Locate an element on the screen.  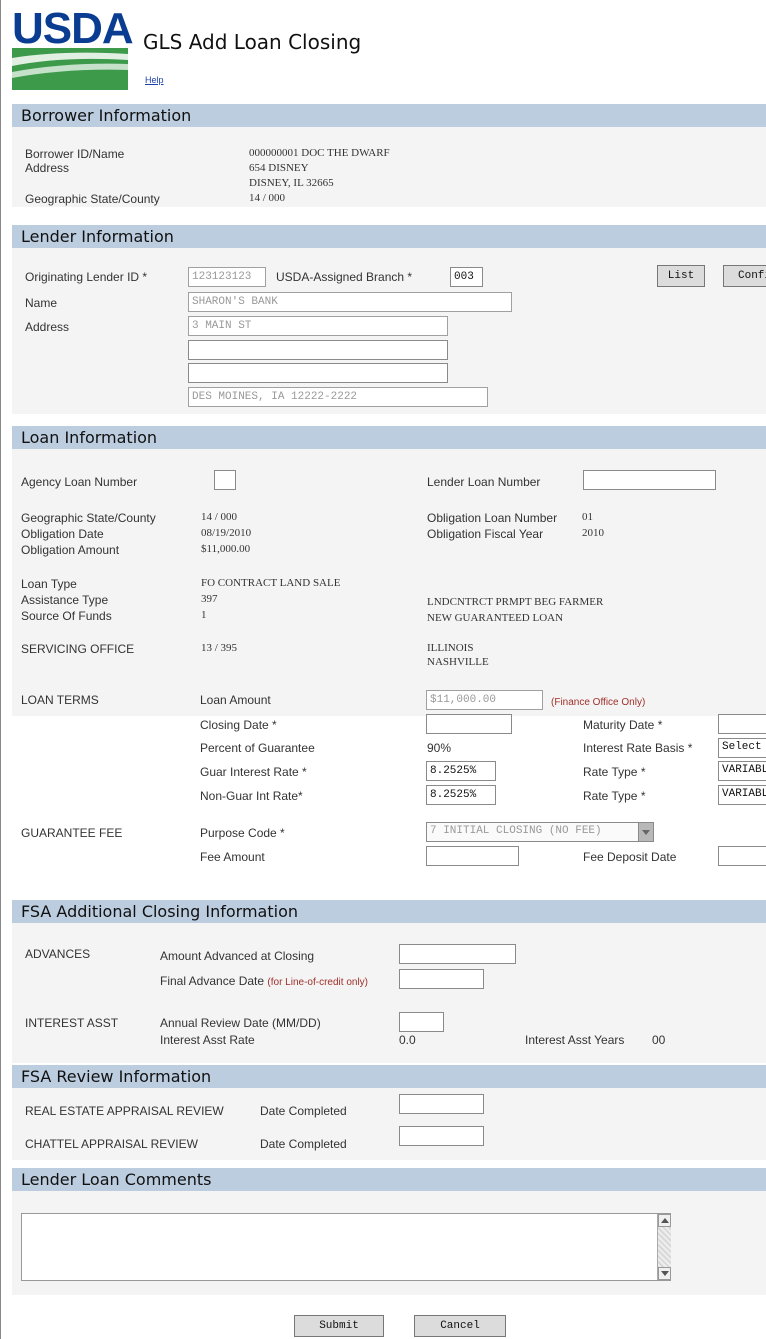
lender-address-line1-input is located at coordinates (318, 326).